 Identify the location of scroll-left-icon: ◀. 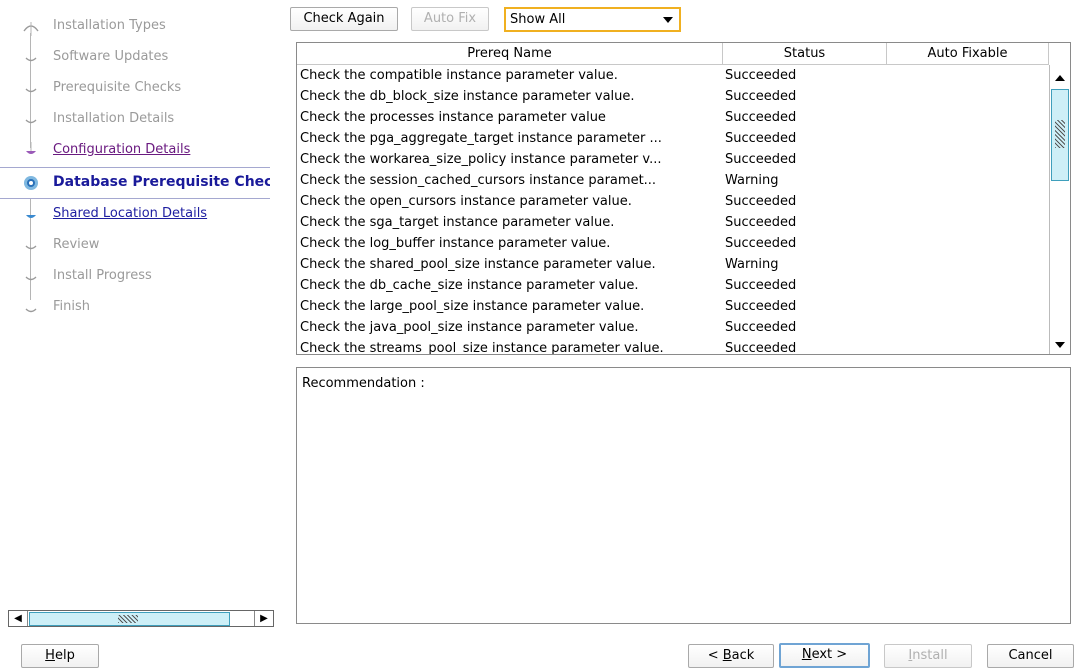
(18, 618).